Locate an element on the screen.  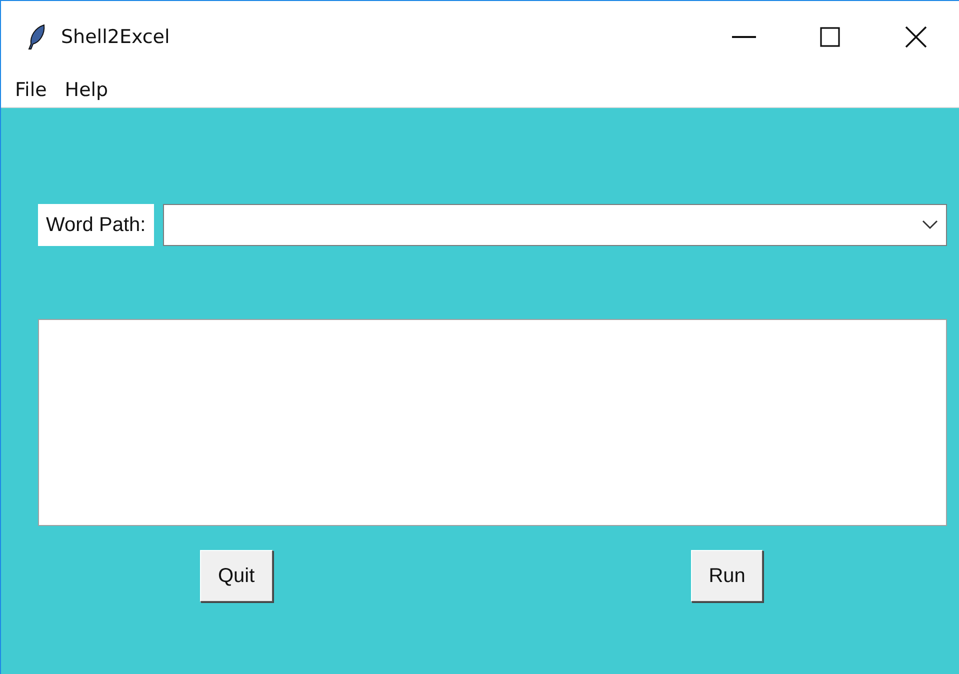
chevron-icon is located at coordinates (930, 225).